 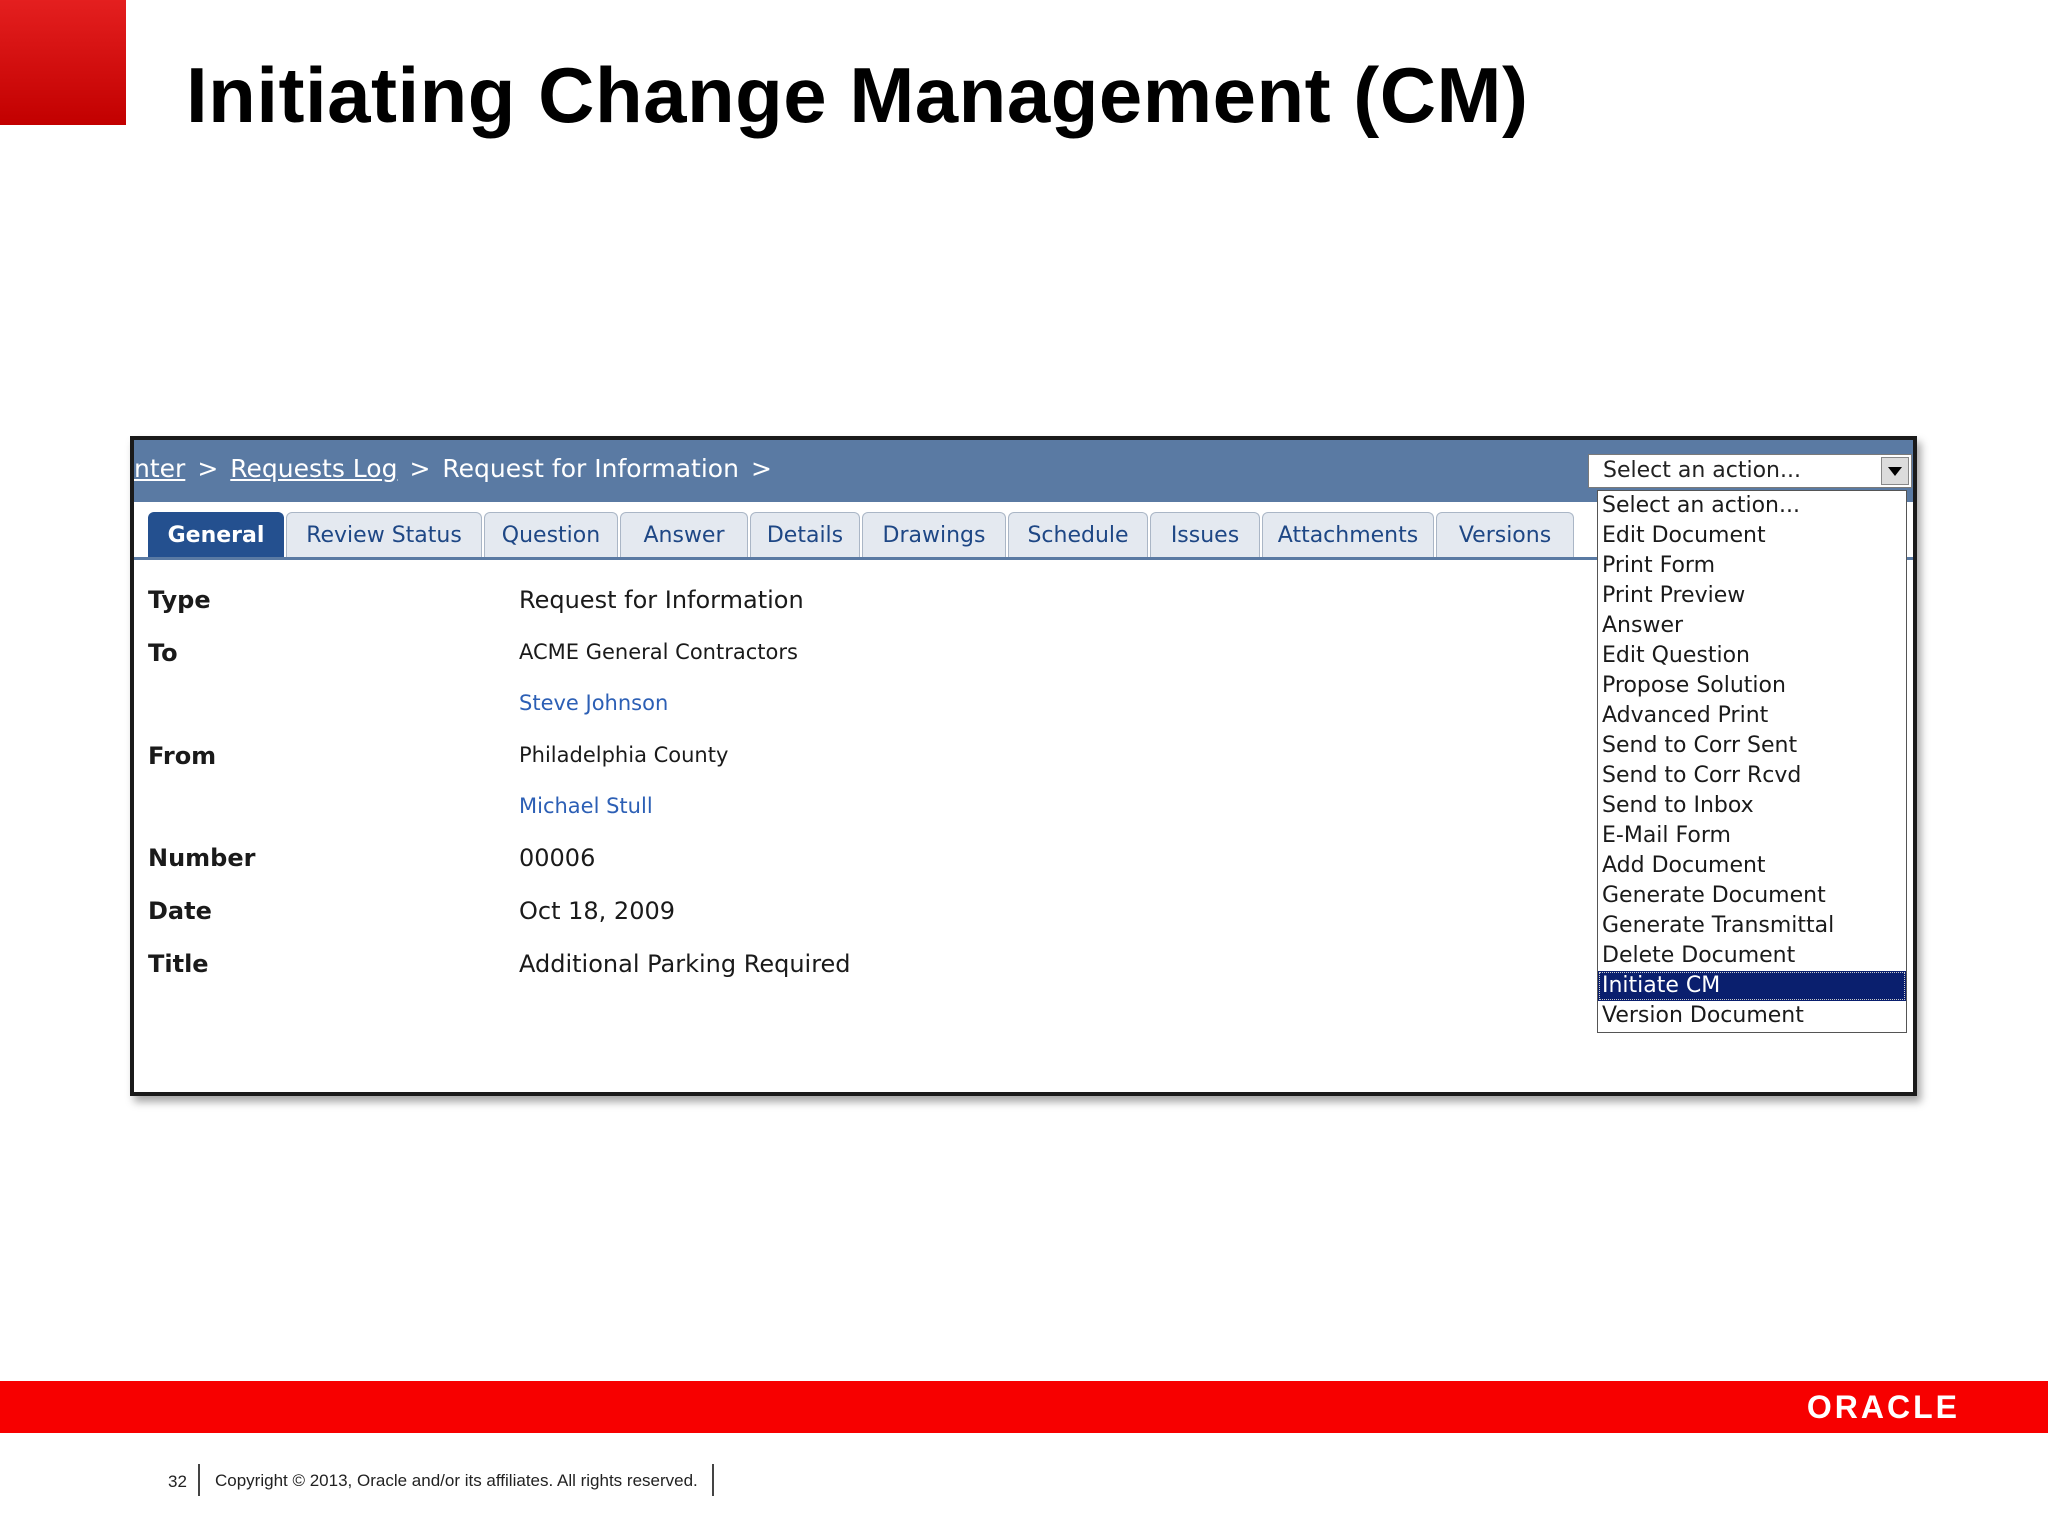 What do you see at coordinates (1752, 806) in the screenshot?
I see `dropdown-option-send-to-inbox: Send to Inbox` at bounding box center [1752, 806].